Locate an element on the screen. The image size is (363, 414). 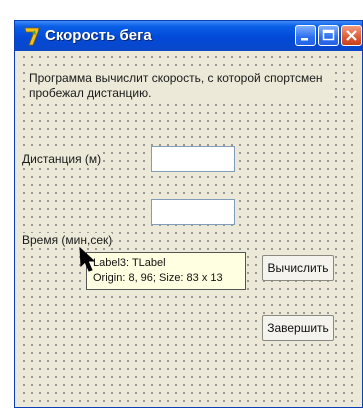
maximize-icon is located at coordinates (328, 35).